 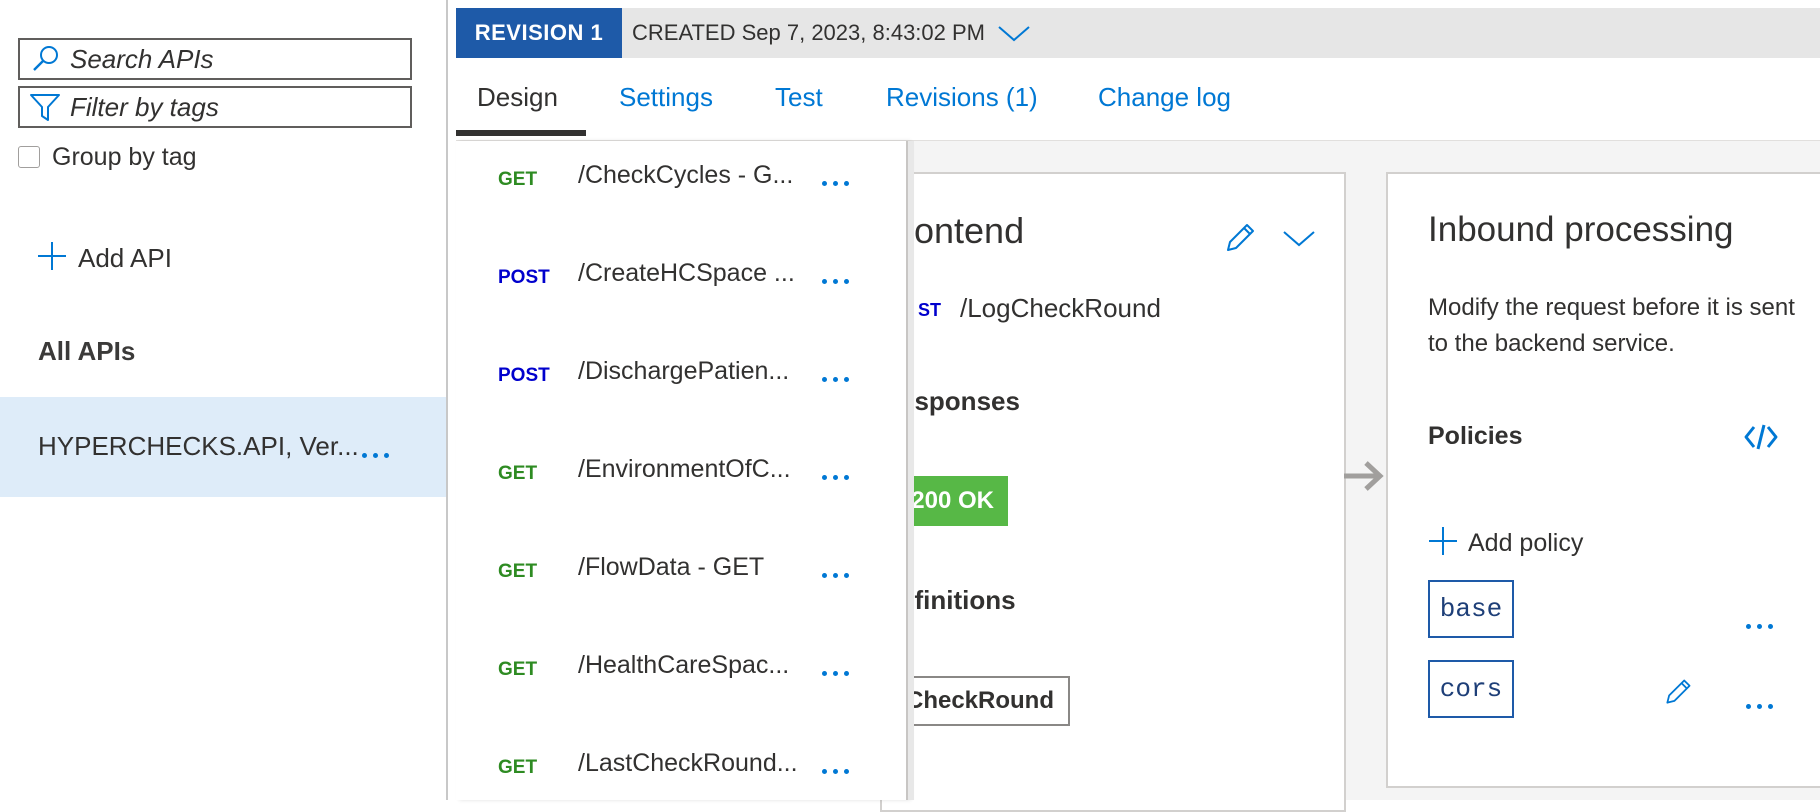 What do you see at coordinates (29, 157) in the screenshot?
I see `group-by-tag-checkbox` at bounding box center [29, 157].